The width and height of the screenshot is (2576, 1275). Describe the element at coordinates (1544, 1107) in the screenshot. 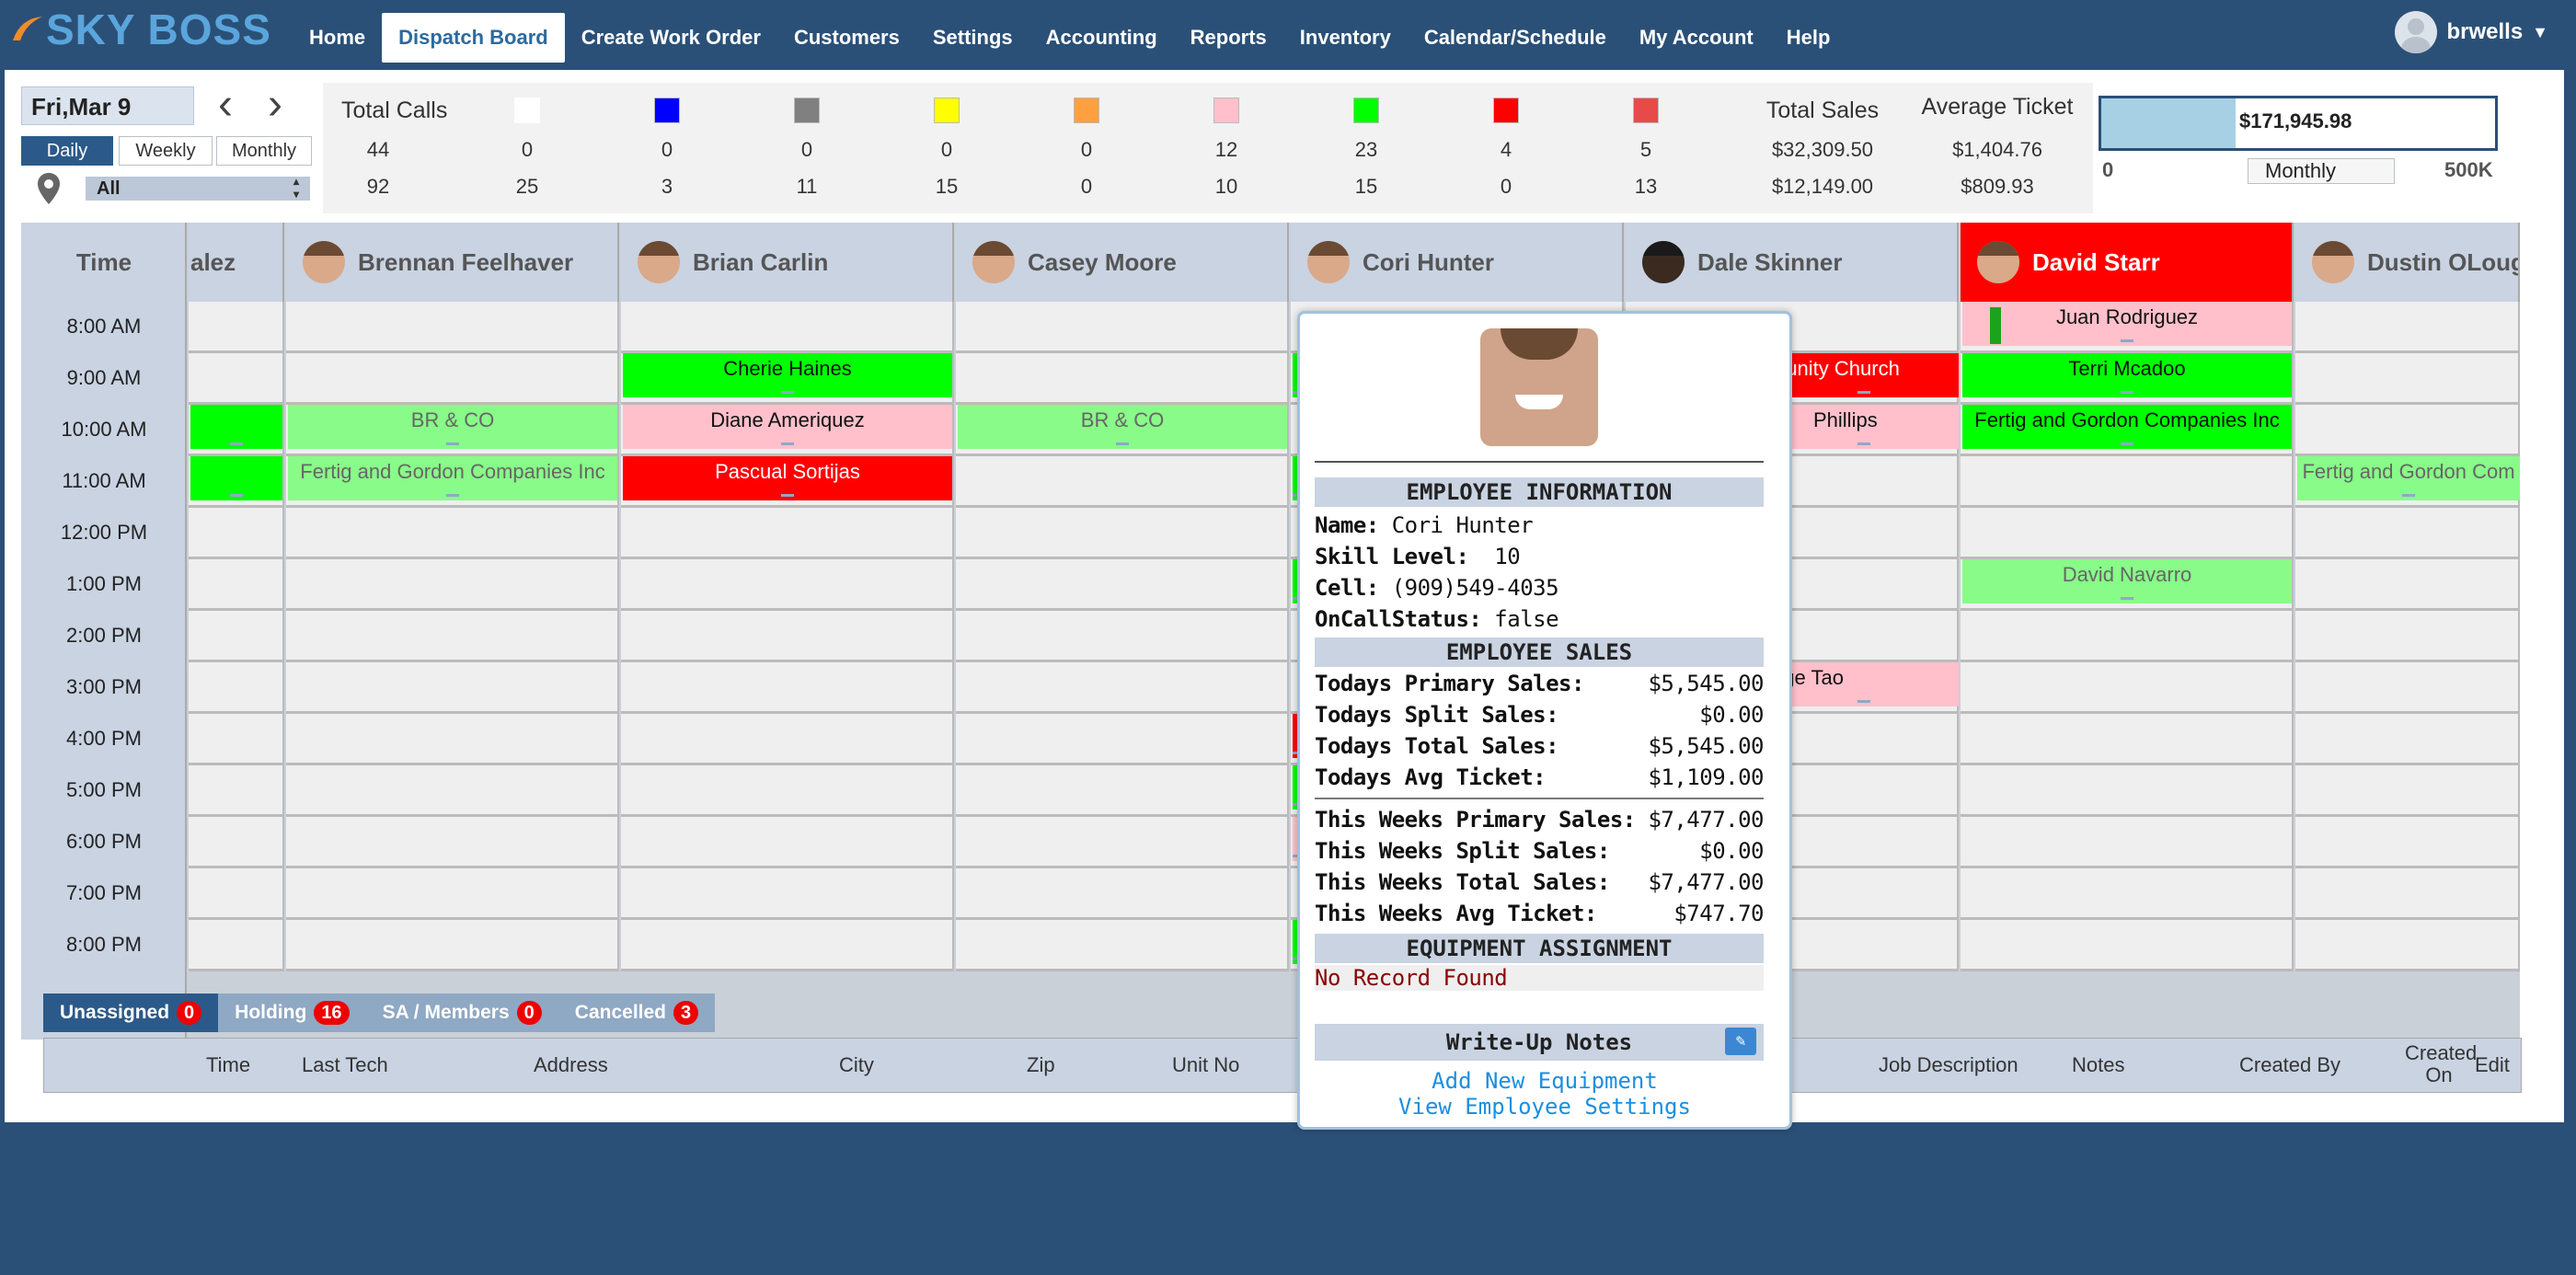

I see `view-employee-settings-link: View Employee Settings` at that location.